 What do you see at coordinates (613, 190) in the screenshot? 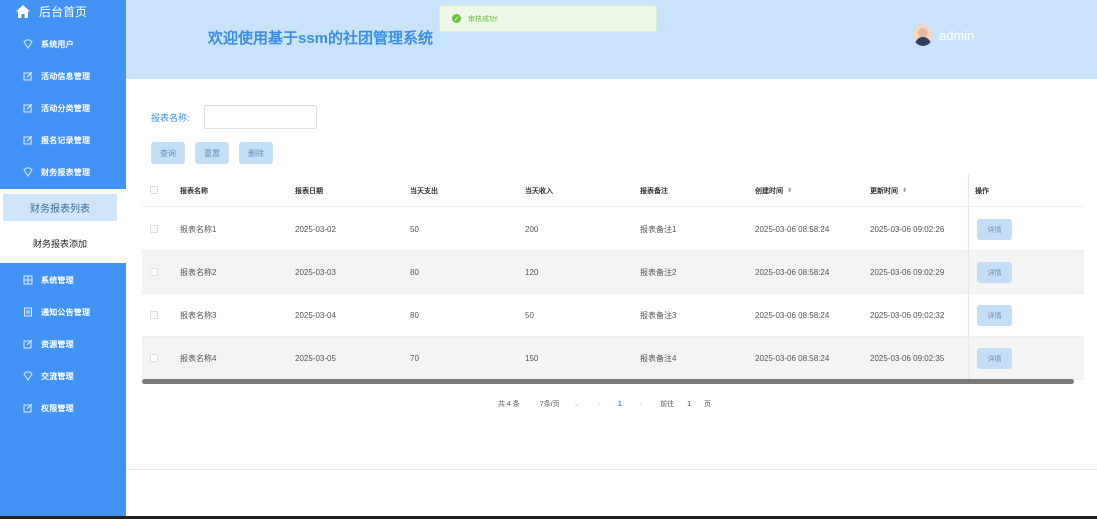
I see `table-header: 报表名称 报表日期 当天支出 当天收入 报表备注 创建时间 ⬍ 更新时间 ⬍ 操作` at bounding box center [613, 190].